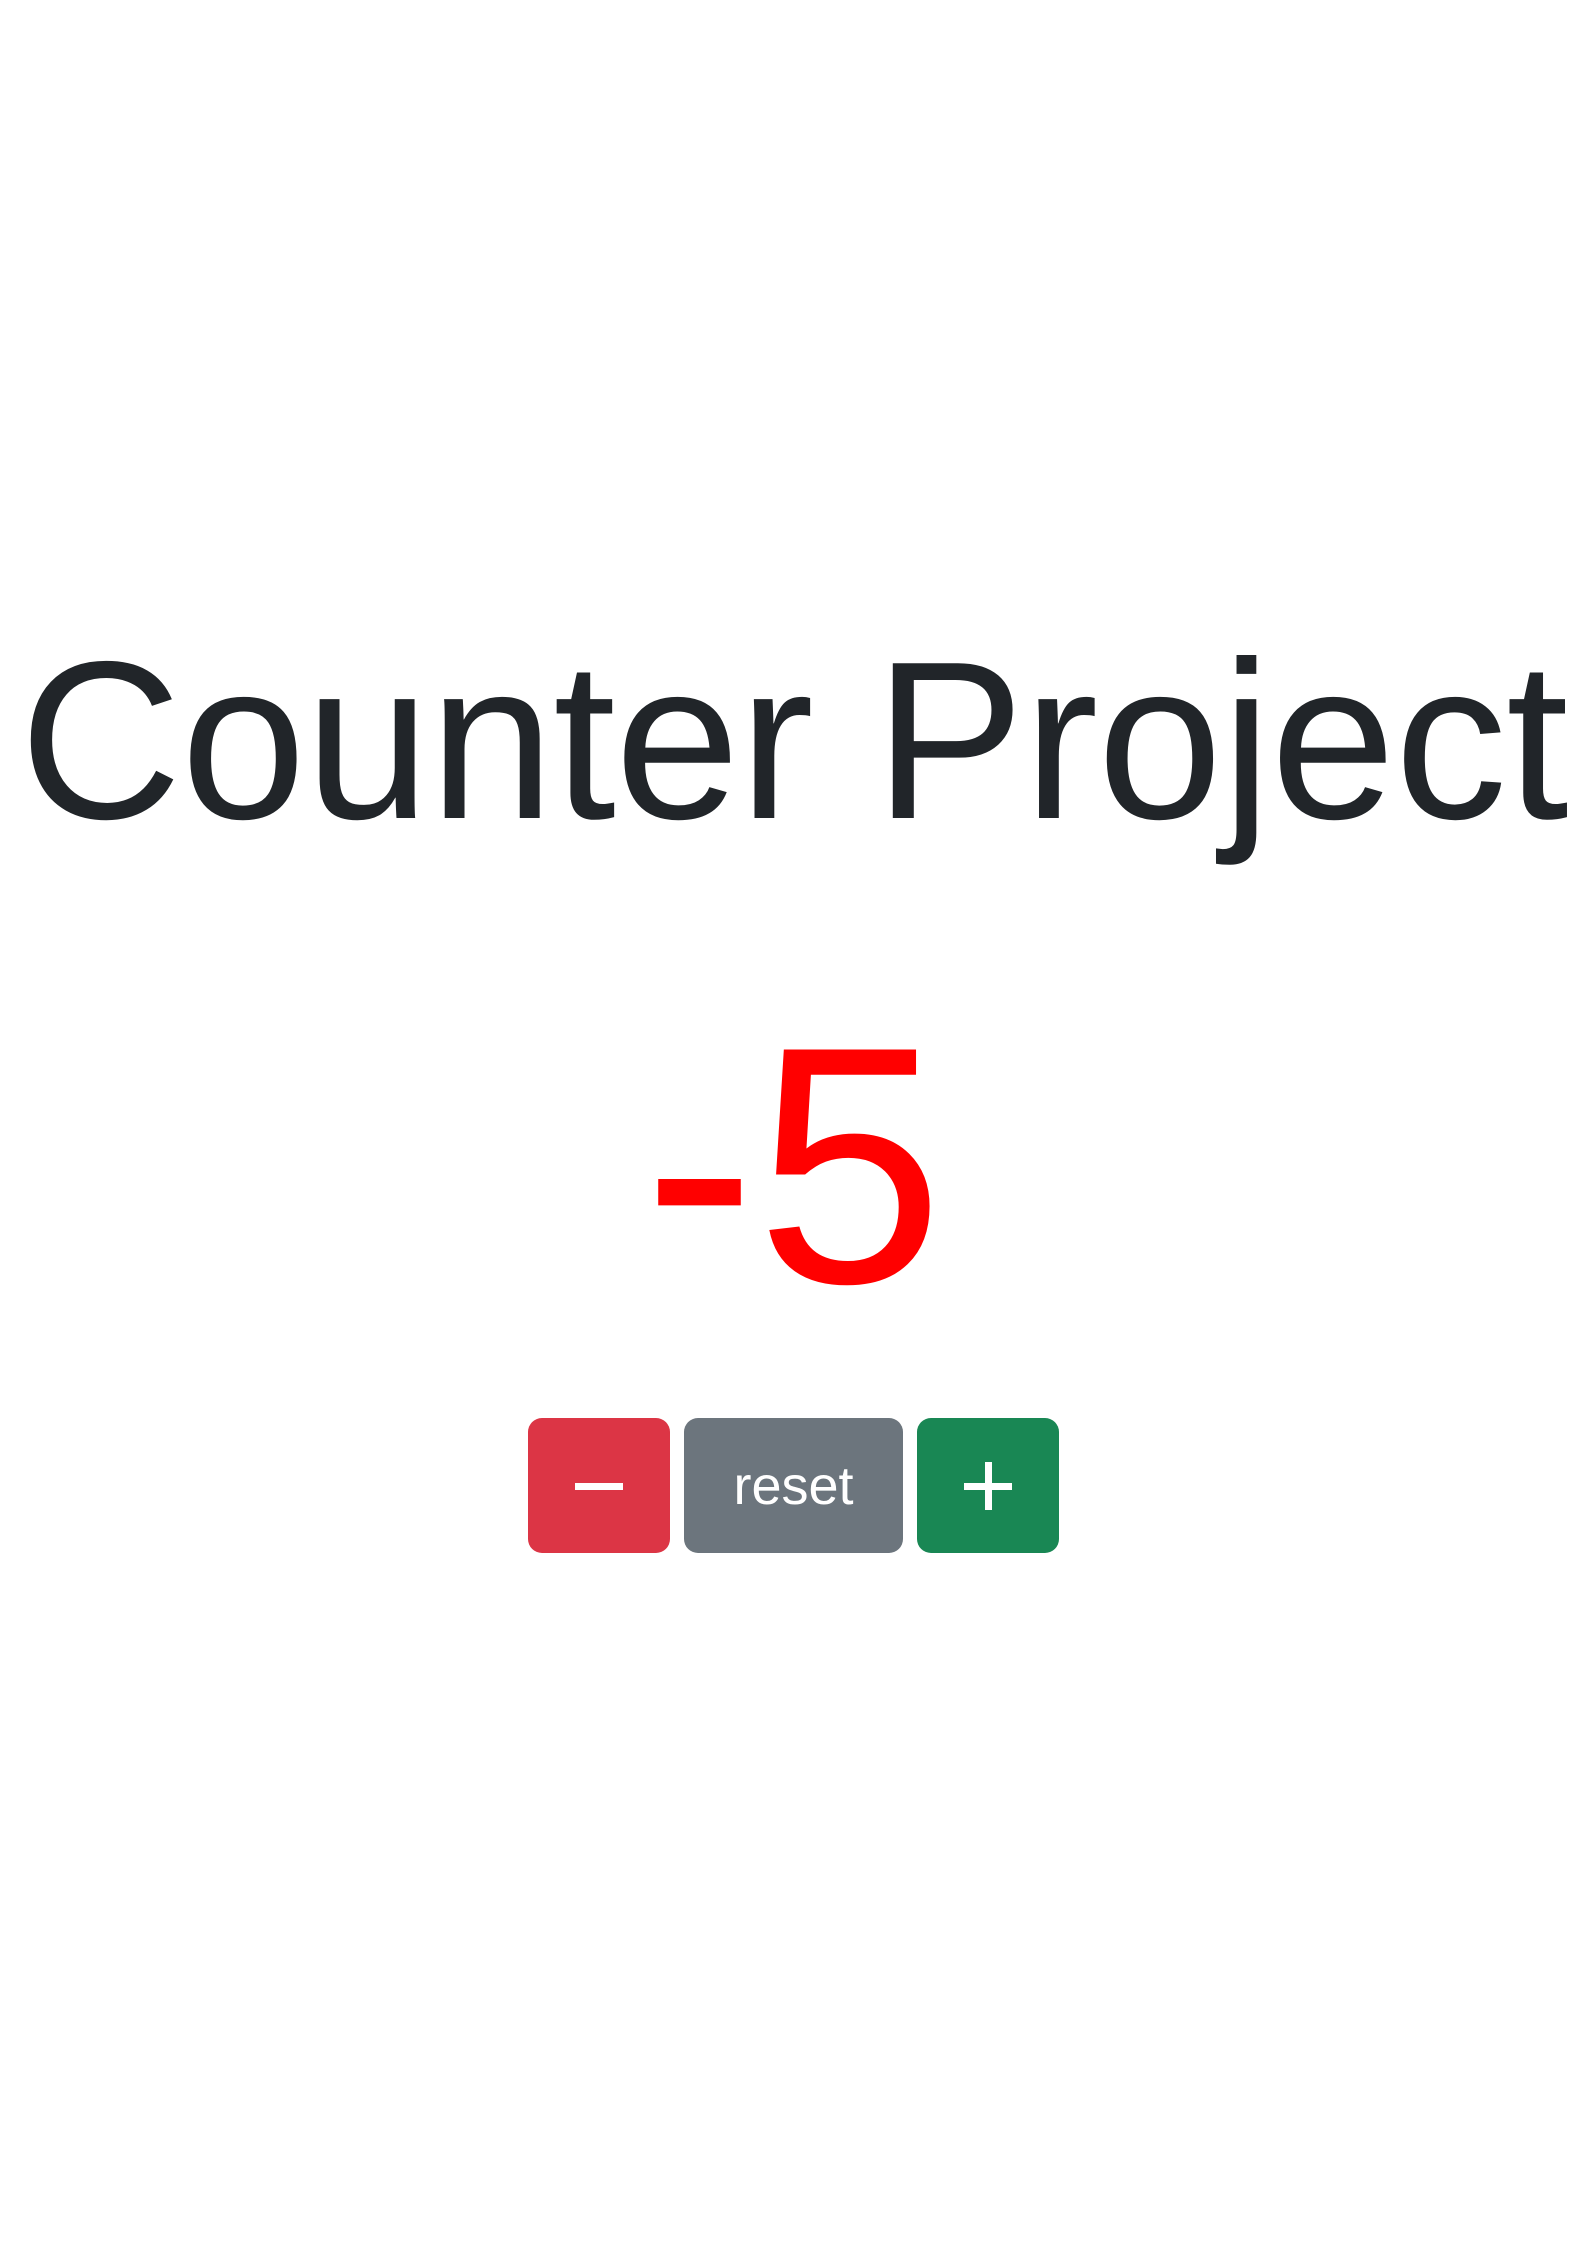 Image resolution: width=1587 pixels, height=2245 pixels. I want to click on minus-icon, so click(599, 1486).